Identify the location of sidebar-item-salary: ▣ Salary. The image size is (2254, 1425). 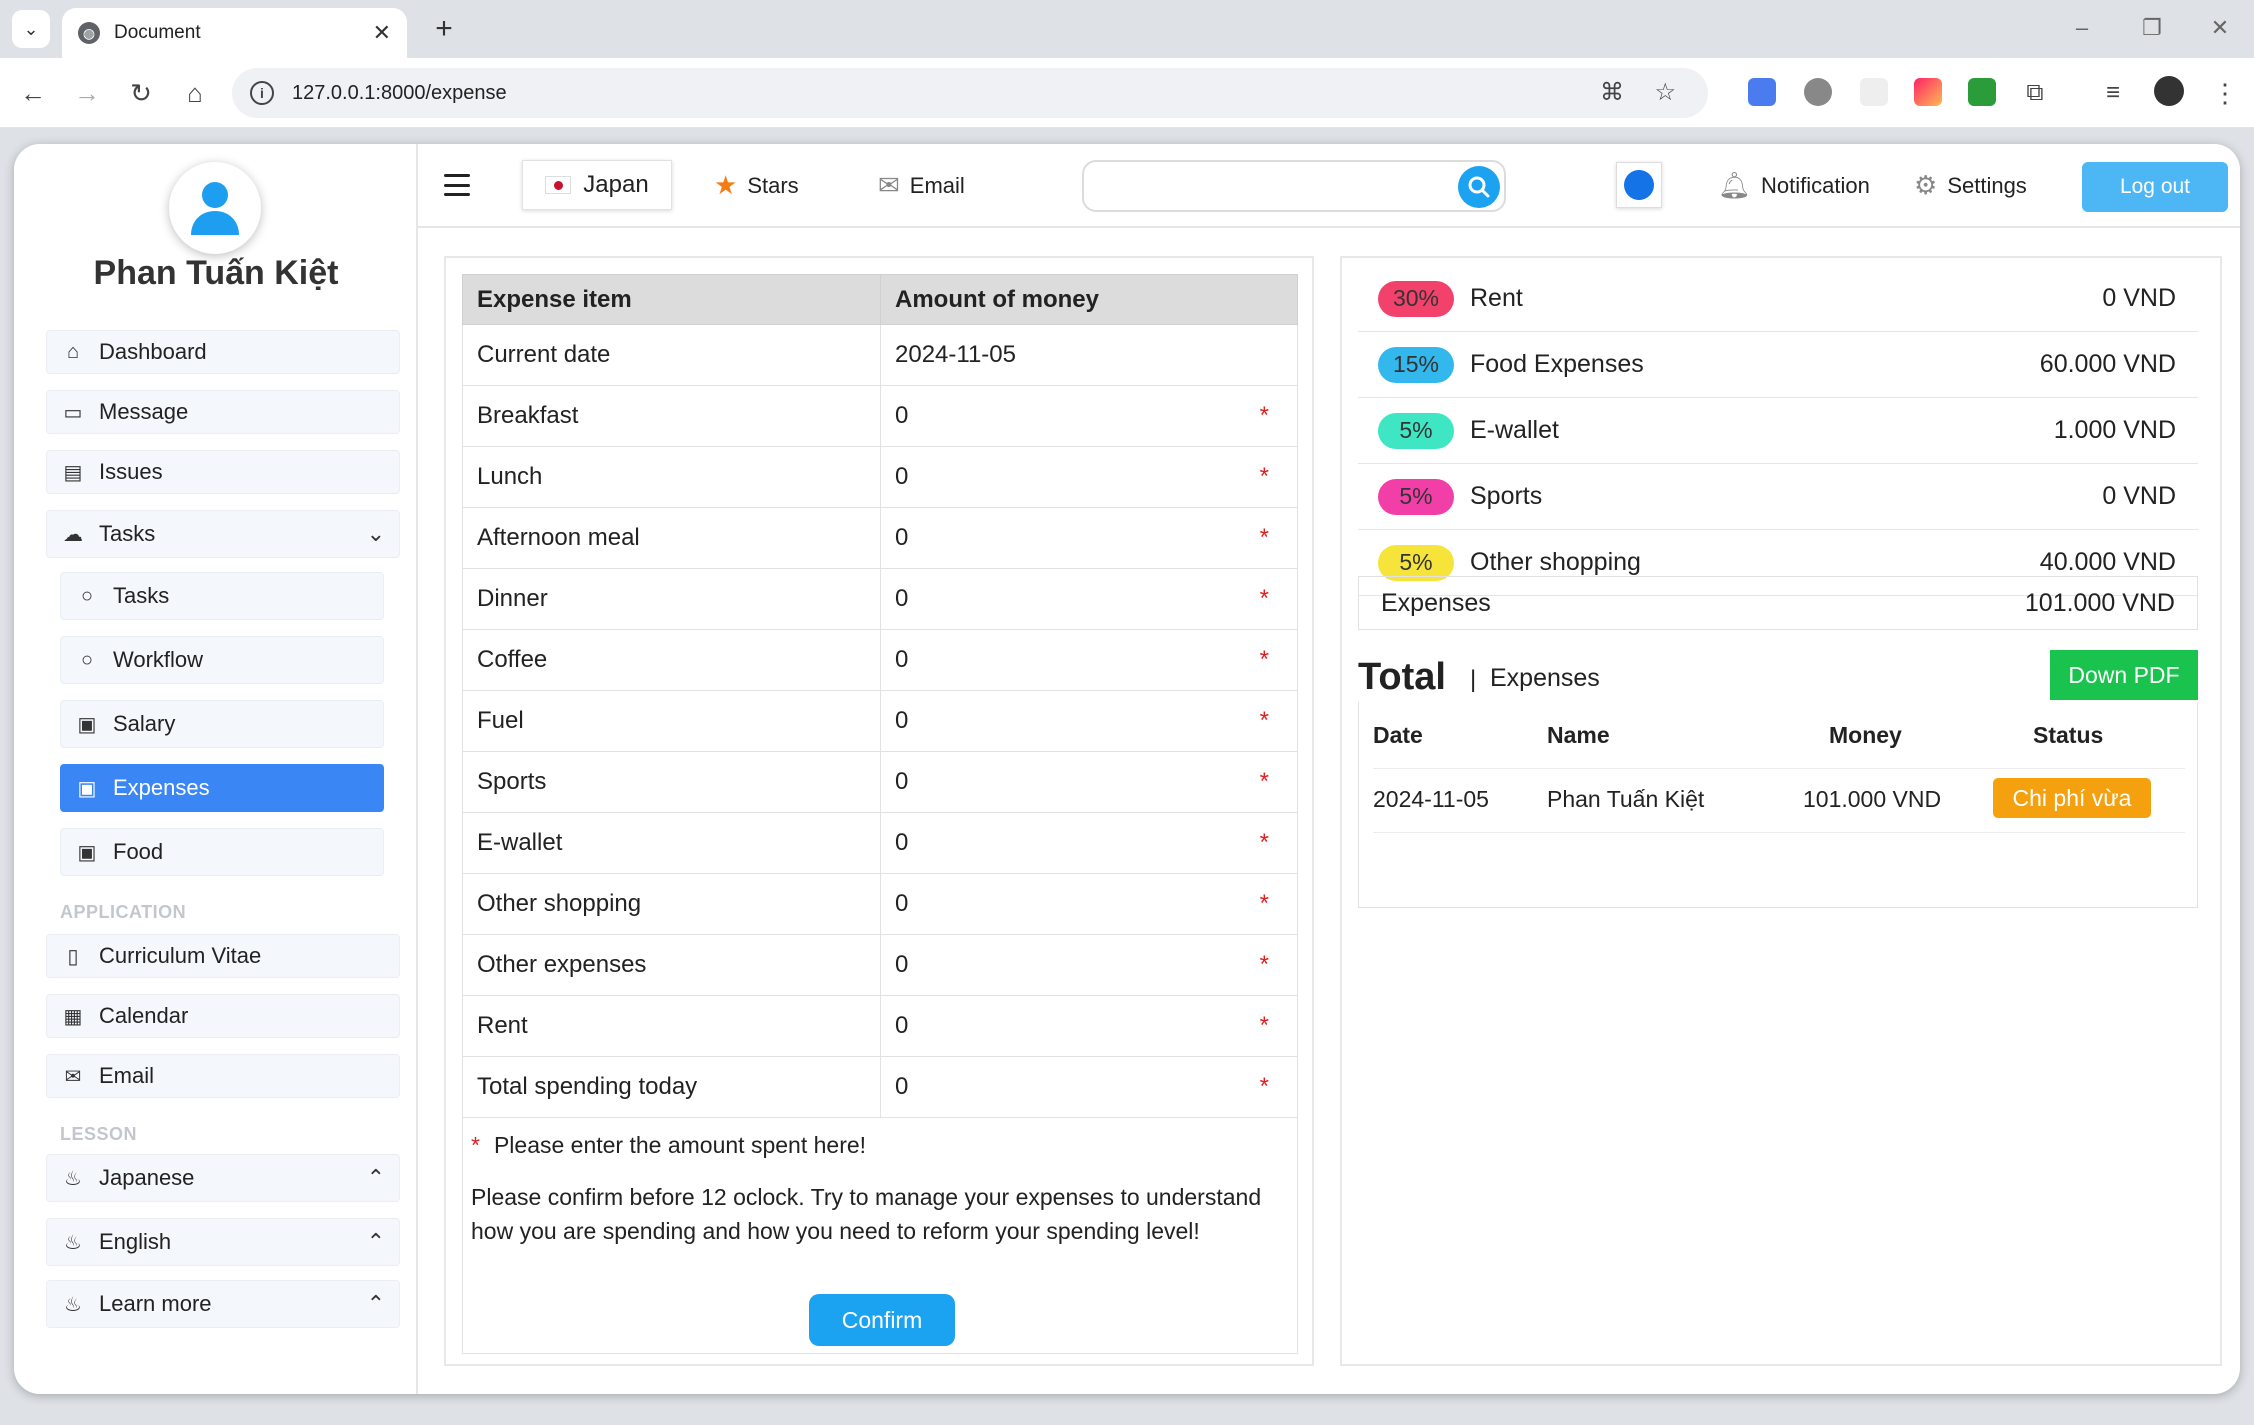
(222, 724).